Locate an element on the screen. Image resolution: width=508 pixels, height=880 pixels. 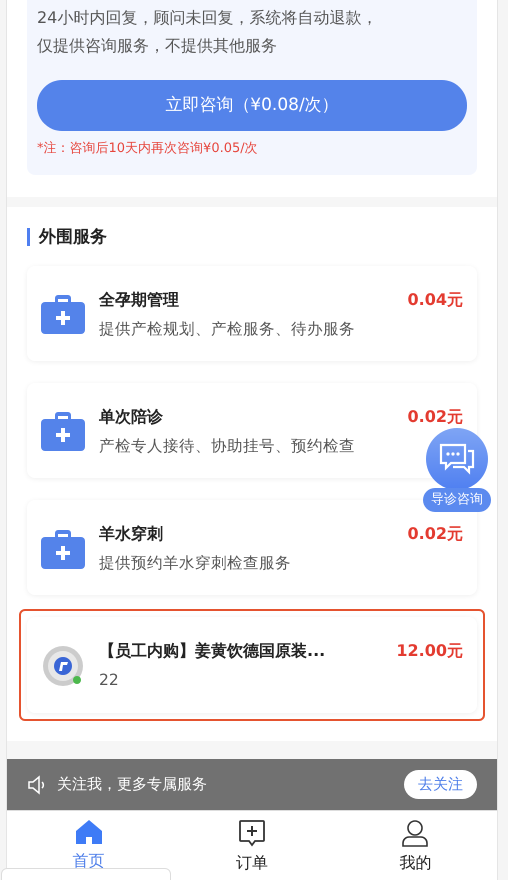
tab: 订单 is located at coordinates (252, 845).